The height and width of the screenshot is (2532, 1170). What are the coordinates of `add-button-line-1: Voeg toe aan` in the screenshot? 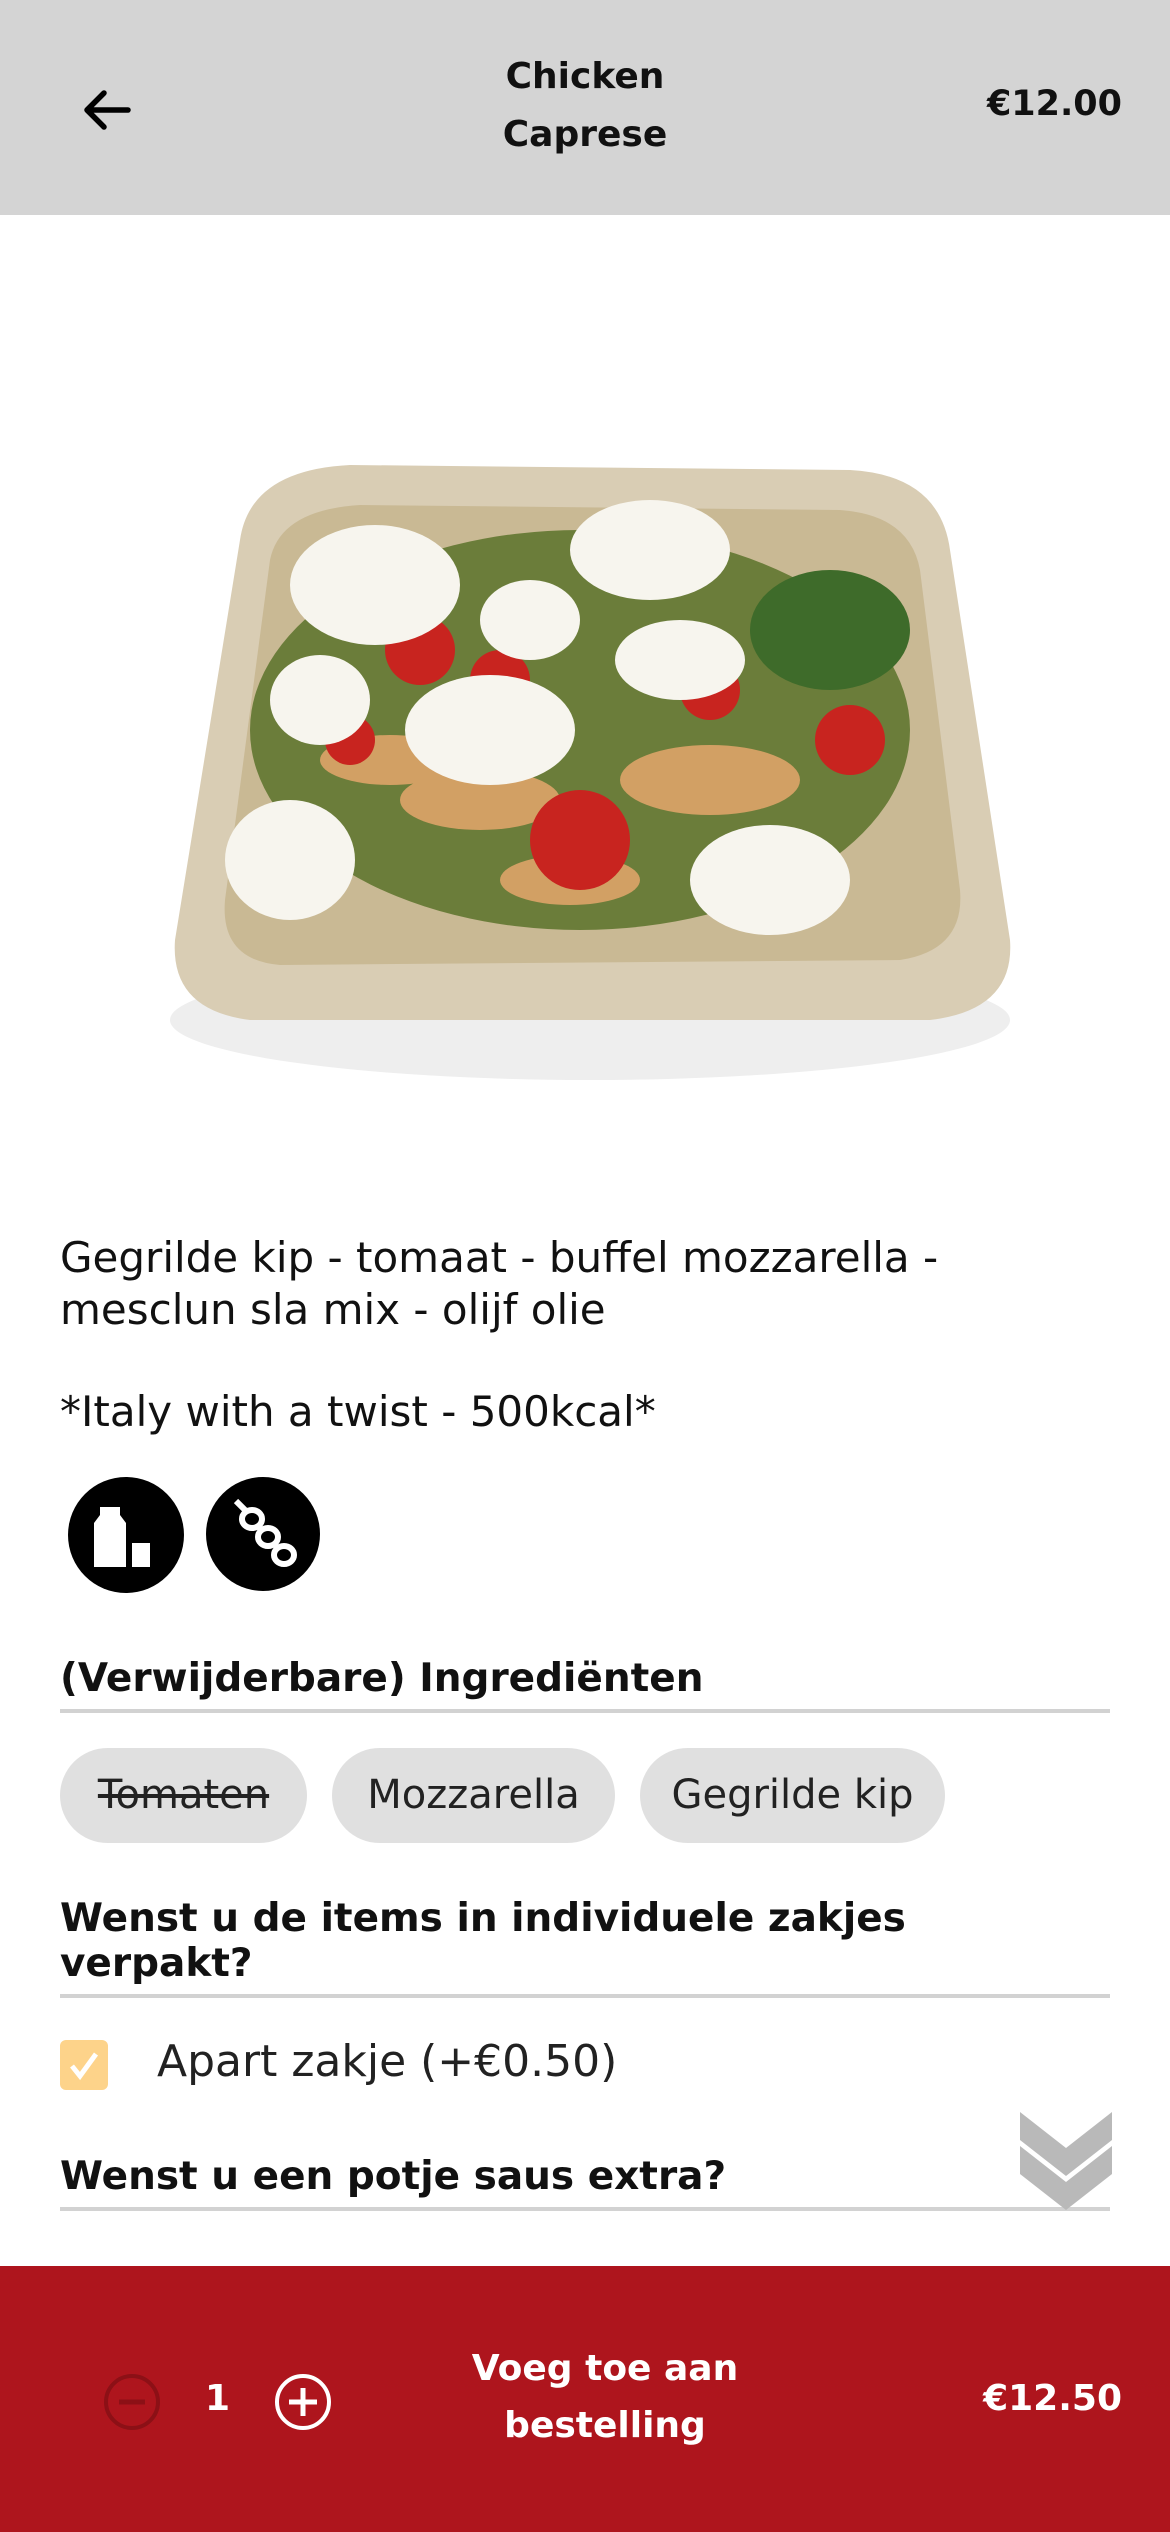 It's located at (605, 2368).